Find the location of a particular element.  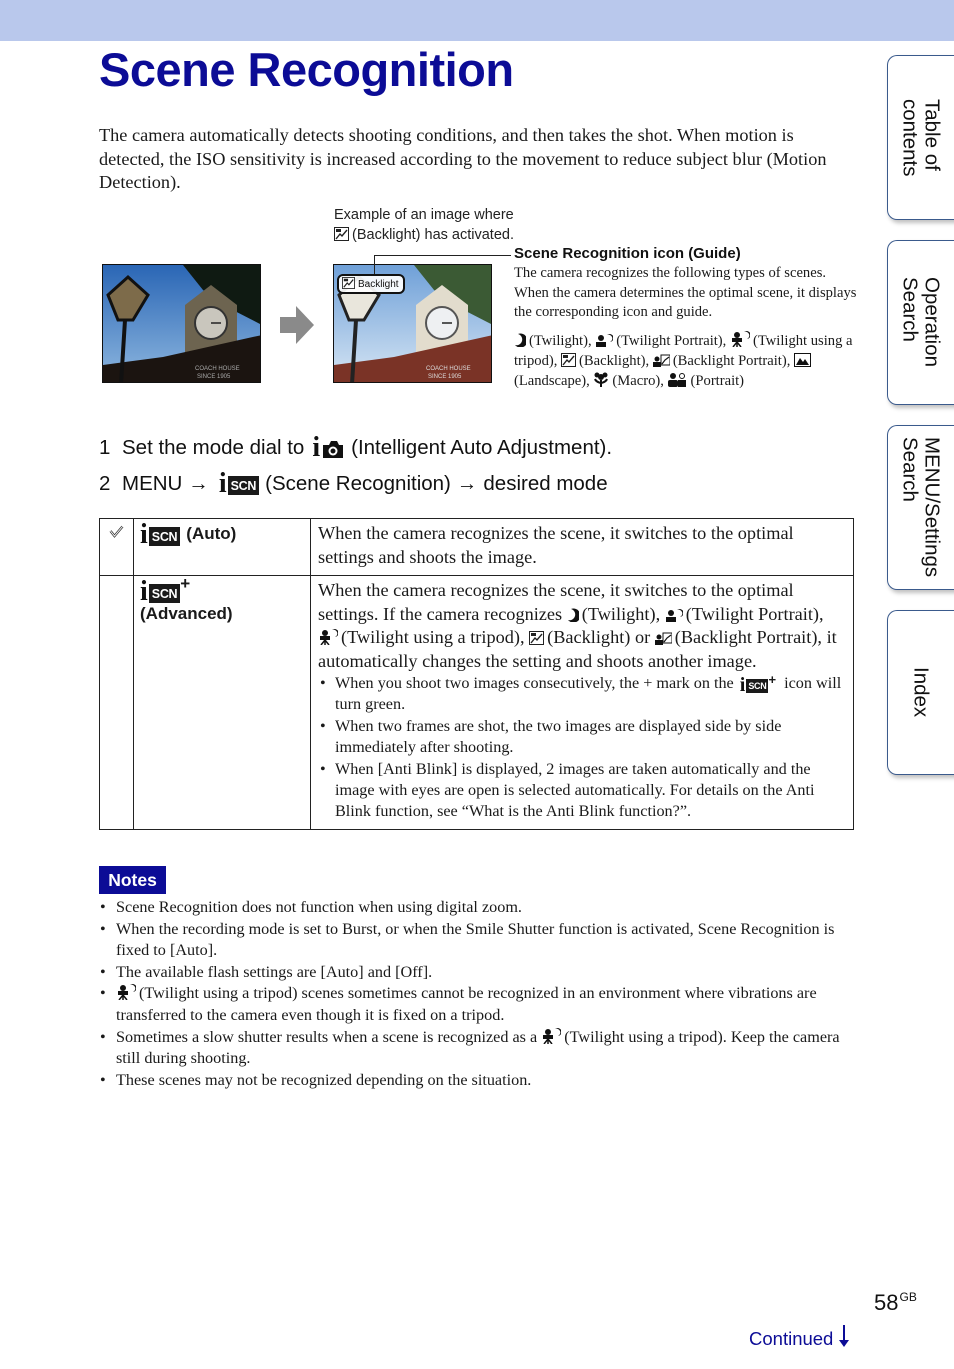

guide-title: Scene Recognition icon (Guide) is located at coordinates (627, 253).